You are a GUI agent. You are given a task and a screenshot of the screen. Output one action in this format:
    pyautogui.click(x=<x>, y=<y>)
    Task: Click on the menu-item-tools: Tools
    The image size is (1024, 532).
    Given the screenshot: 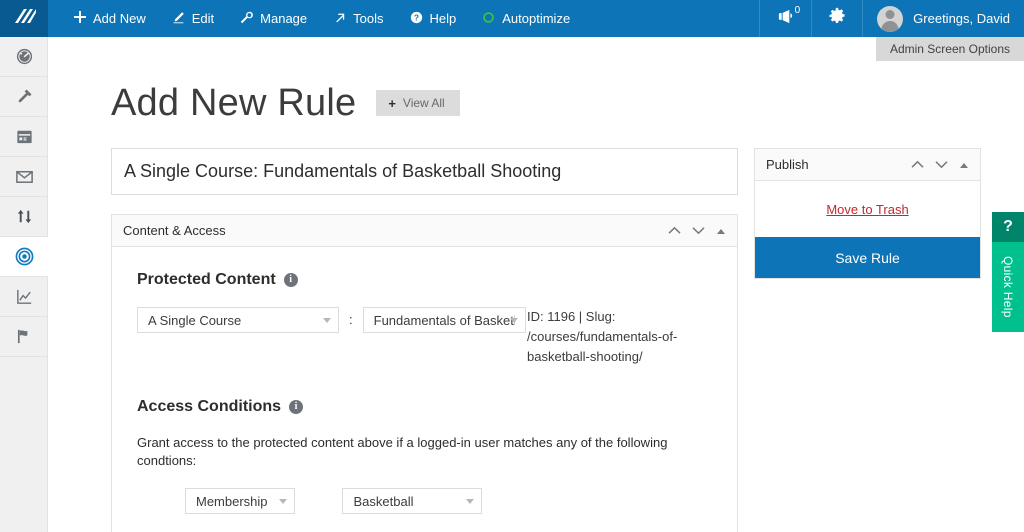 What is the action you would take?
    pyautogui.click(x=358, y=18)
    